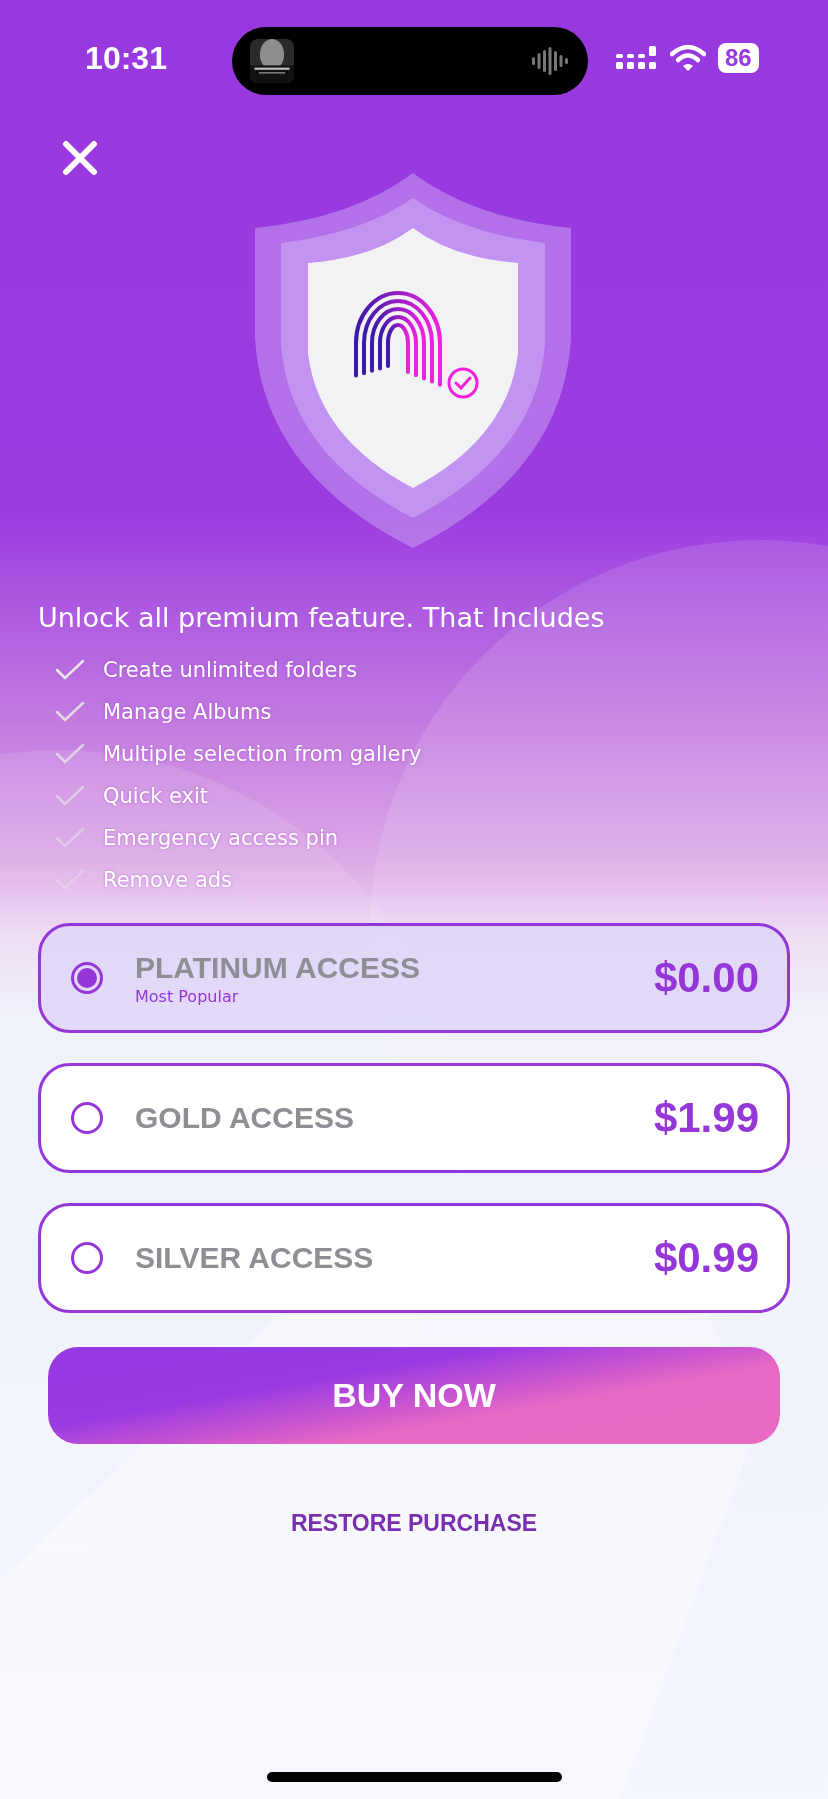  What do you see at coordinates (738, 58) in the screenshot?
I see `battery-level: 86` at bounding box center [738, 58].